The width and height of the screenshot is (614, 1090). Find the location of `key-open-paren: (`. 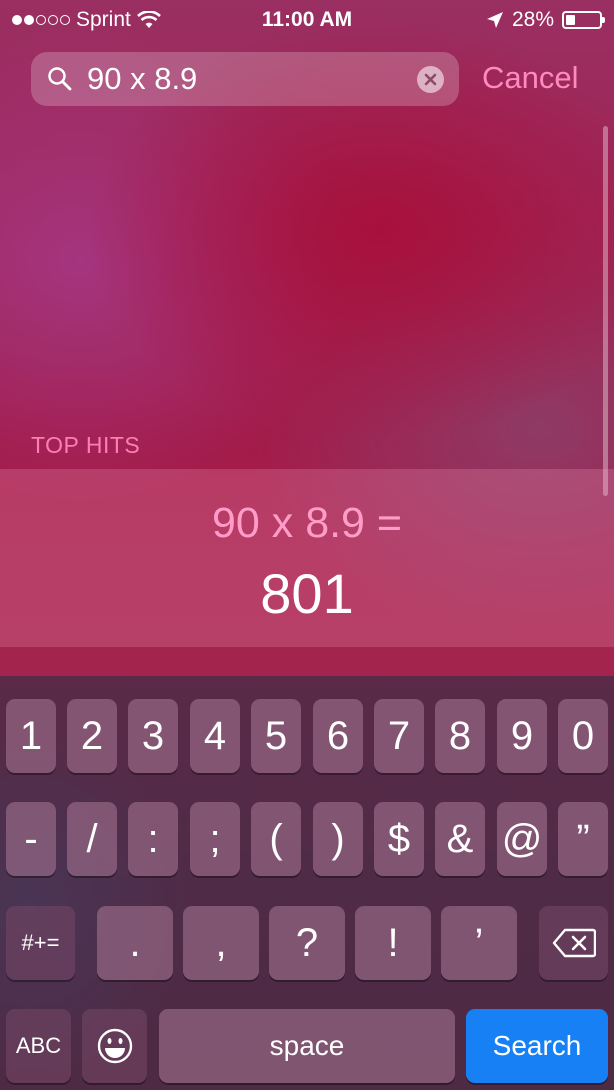

key-open-paren: ( is located at coordinates (276, 839).